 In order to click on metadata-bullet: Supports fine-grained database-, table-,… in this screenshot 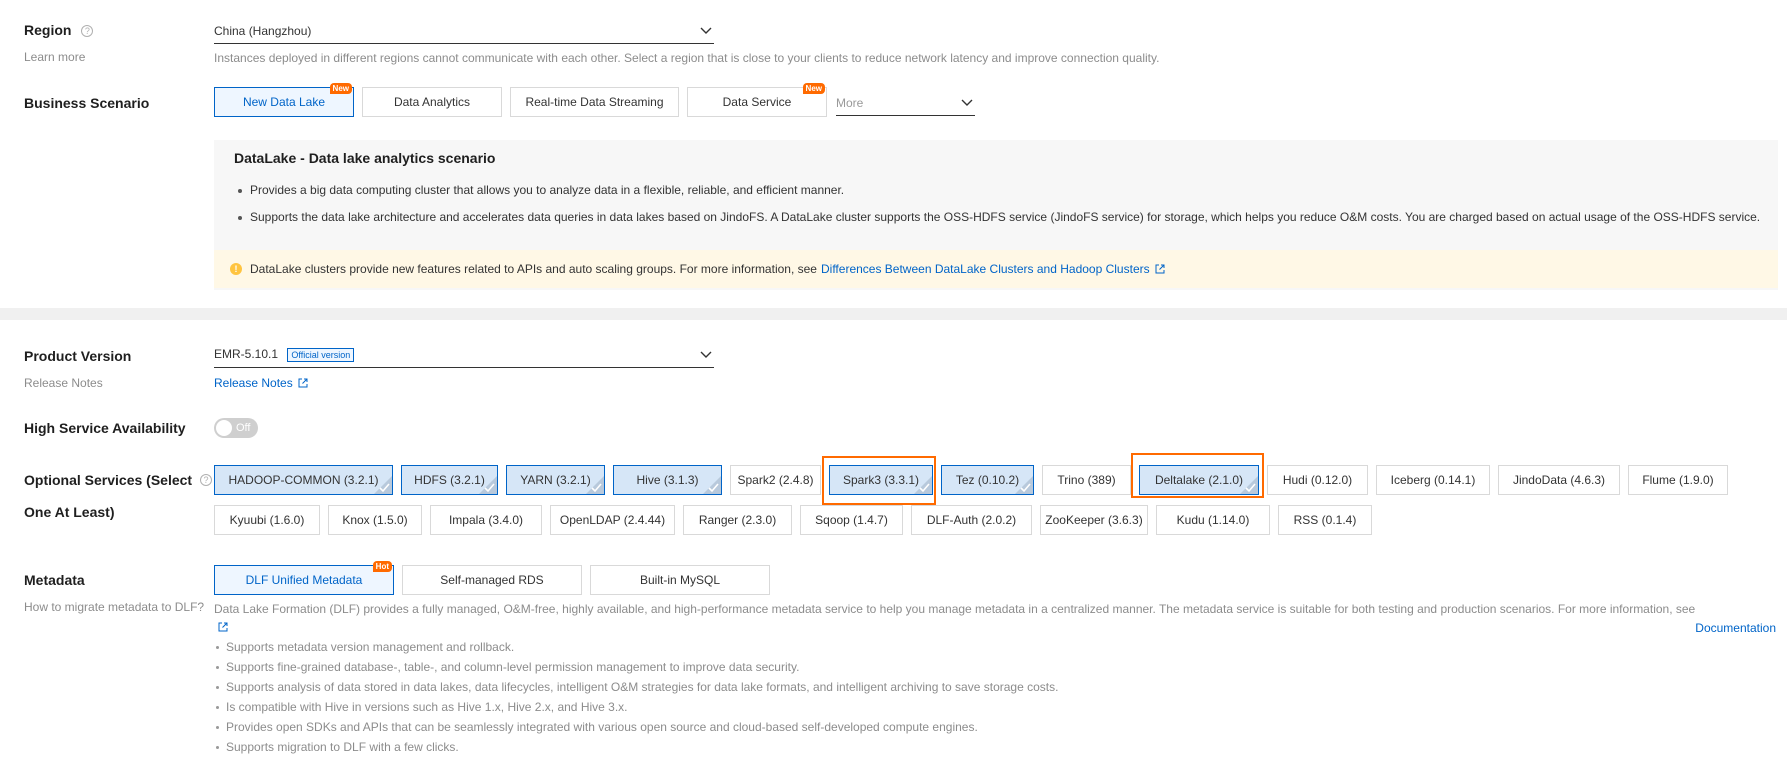, I will do `click(507, 667)`.